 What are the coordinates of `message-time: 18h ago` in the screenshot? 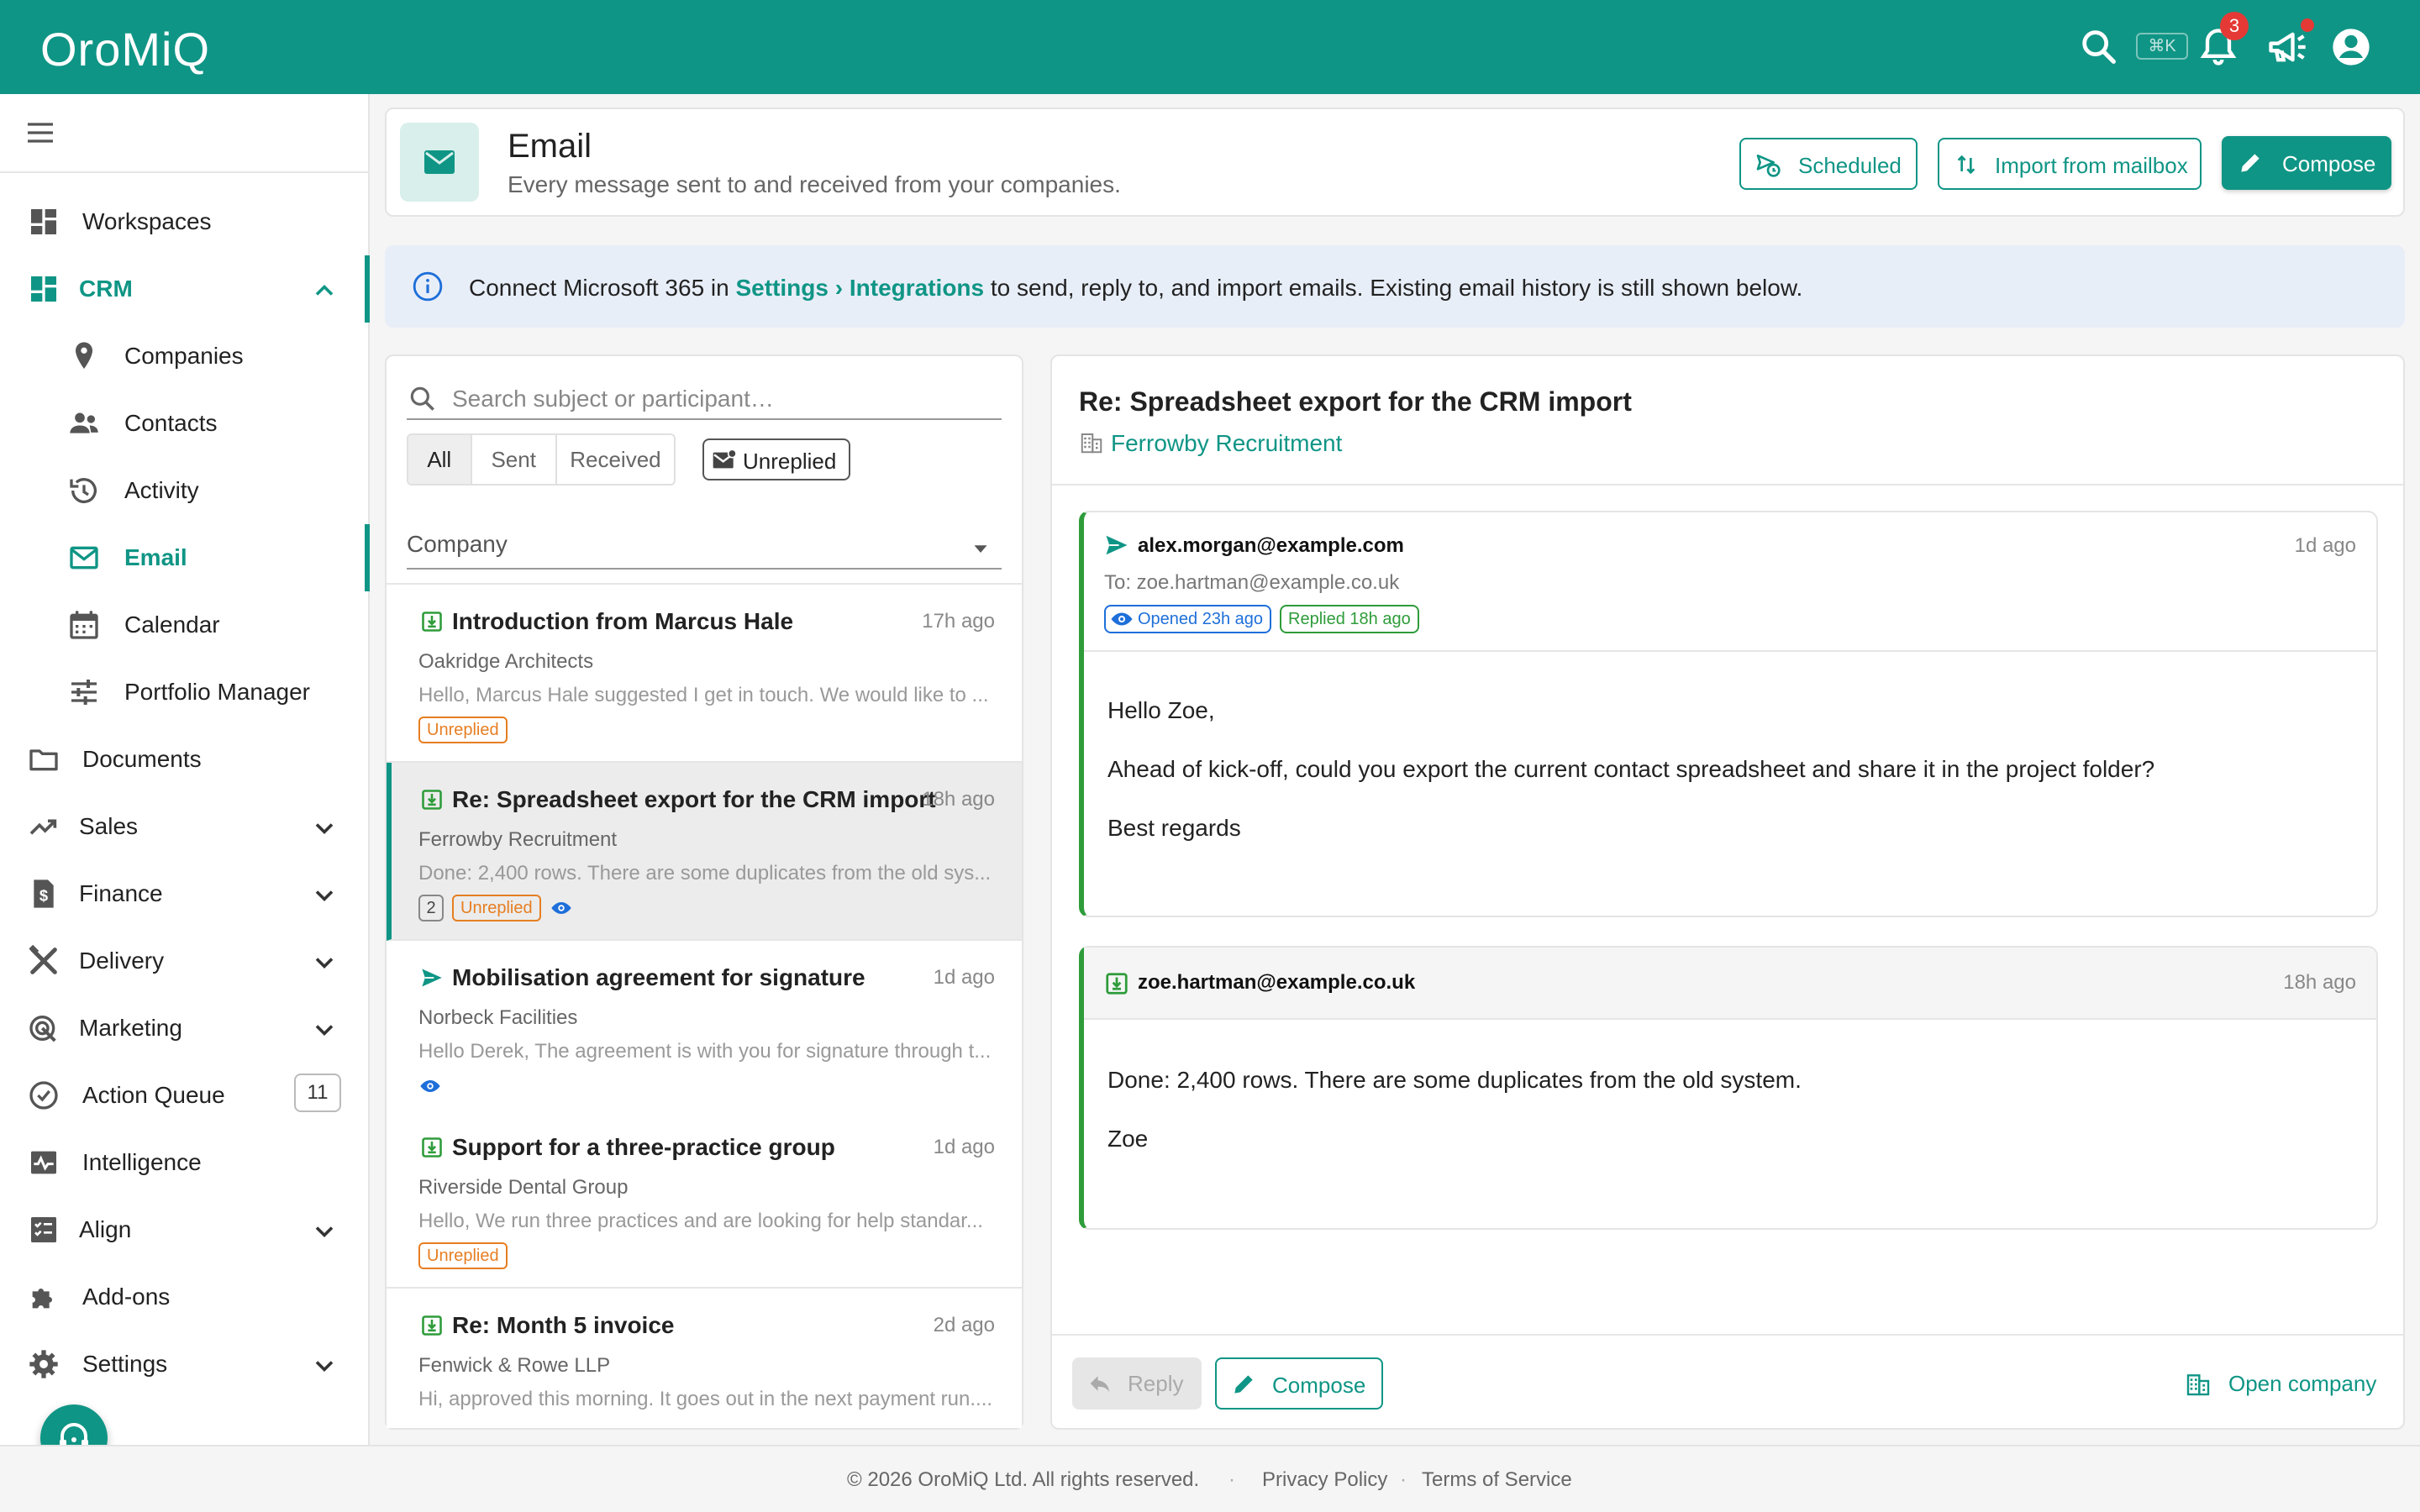 It's located at (2320, 982).